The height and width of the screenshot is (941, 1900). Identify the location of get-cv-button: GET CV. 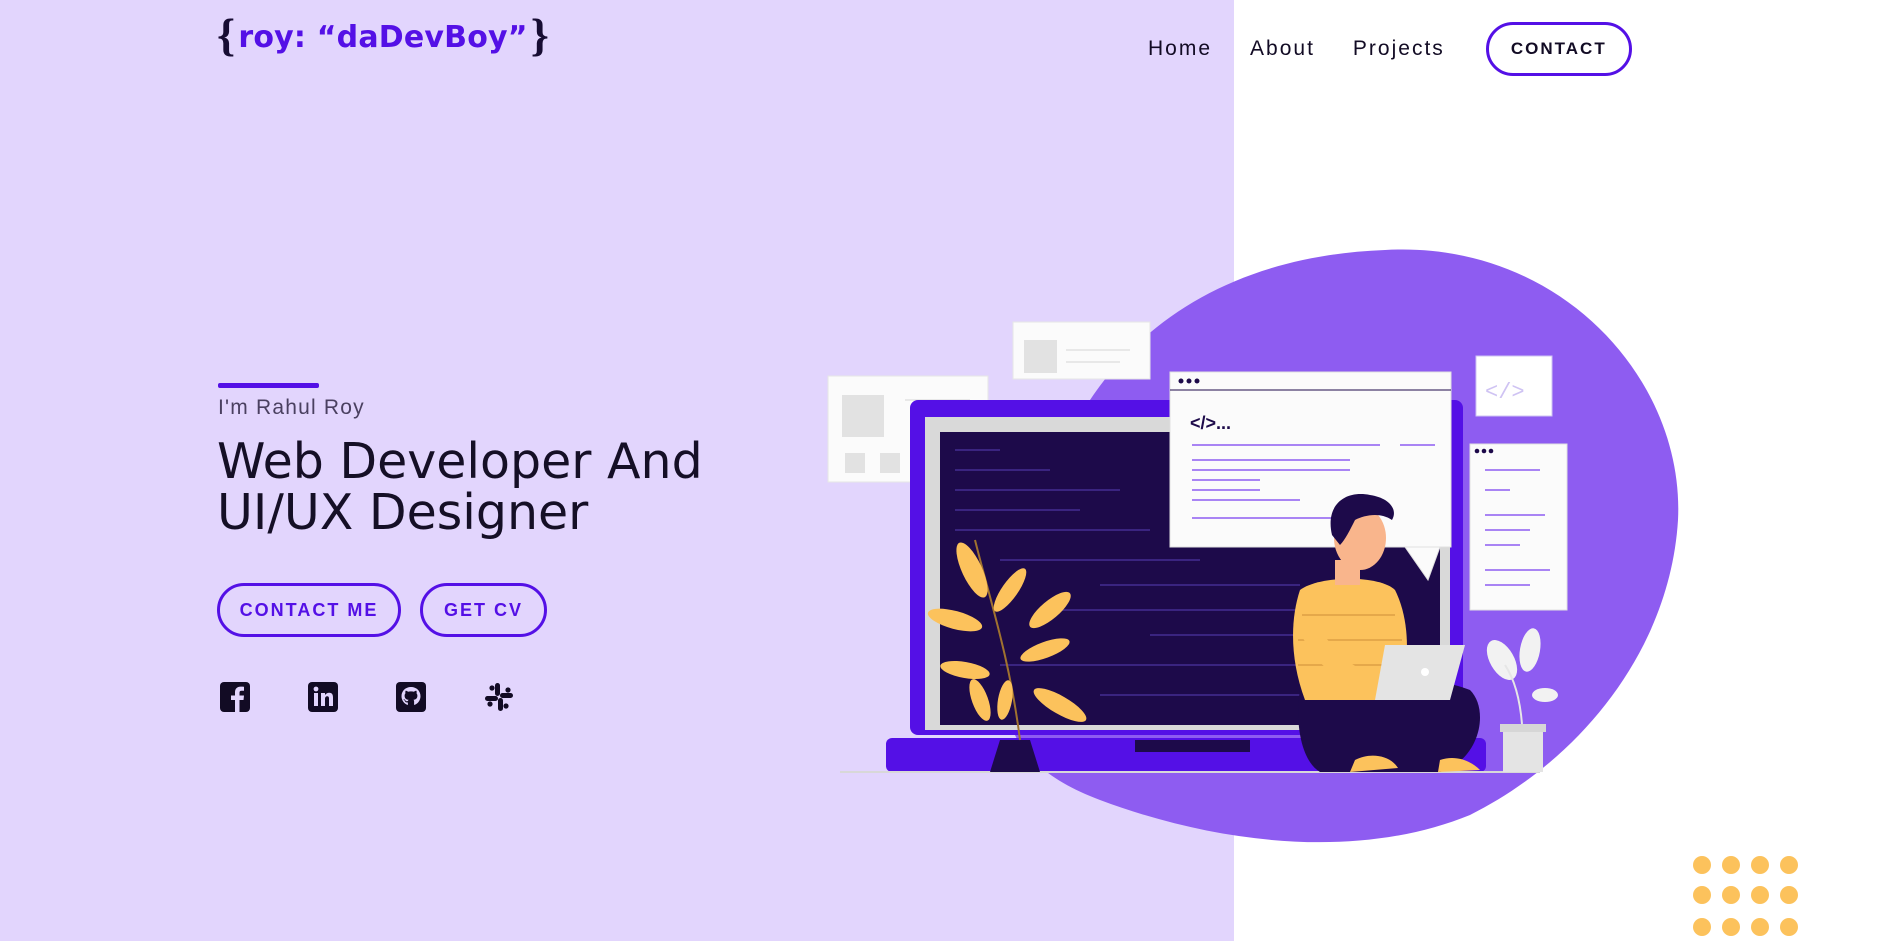
(483, 610).